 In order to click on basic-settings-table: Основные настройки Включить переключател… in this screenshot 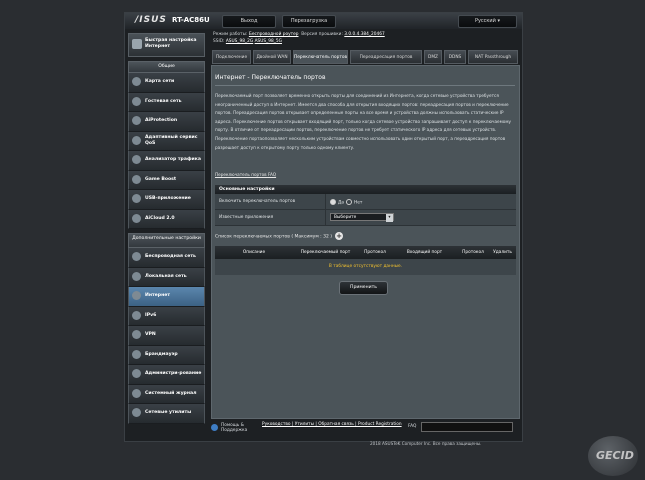, I will do `click(365, 205)`.